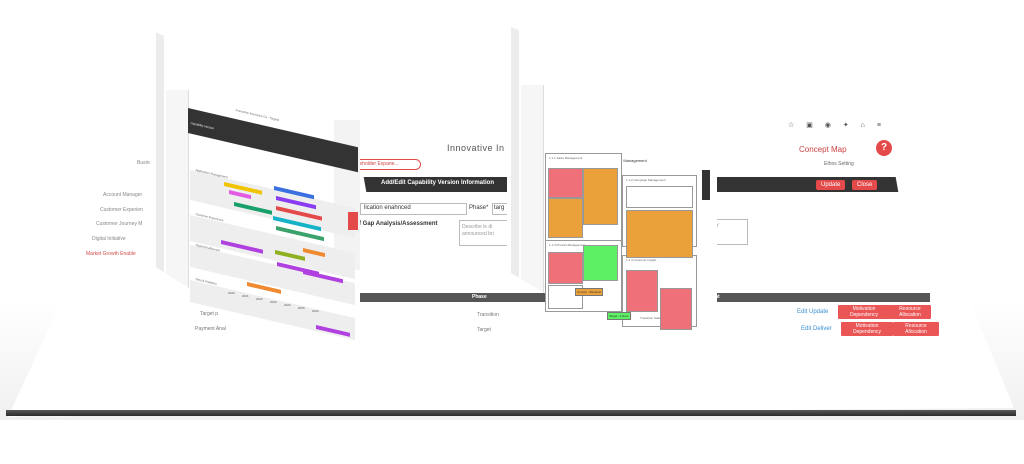 Image resolution: width=1024 pixels, height=464 pixels. What do you see at coordinates (109, 239) in the screenshot?
I see `sidebar-item-3: Digital Initiative` at bounding box center [109, 239].